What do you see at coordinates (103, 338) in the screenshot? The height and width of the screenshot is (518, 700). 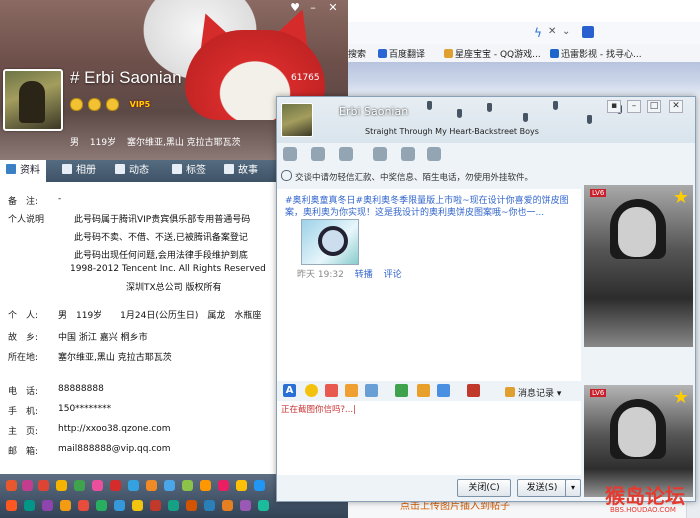 I see `hometown-value: 中国 浙江 嘉兴 桐乡市` at bounding box center [103, 338].